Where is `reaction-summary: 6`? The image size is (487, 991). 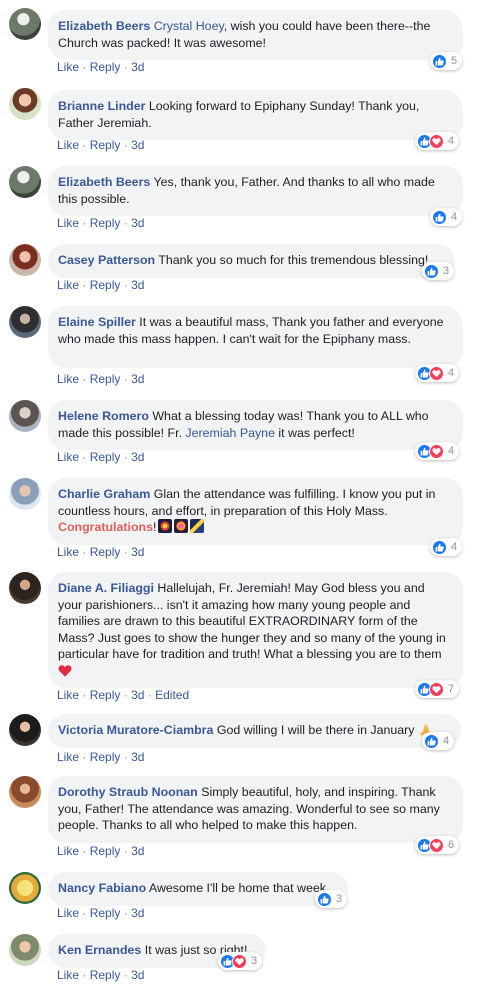 reaction-summary: 6 is located at coordinates (437, 845).